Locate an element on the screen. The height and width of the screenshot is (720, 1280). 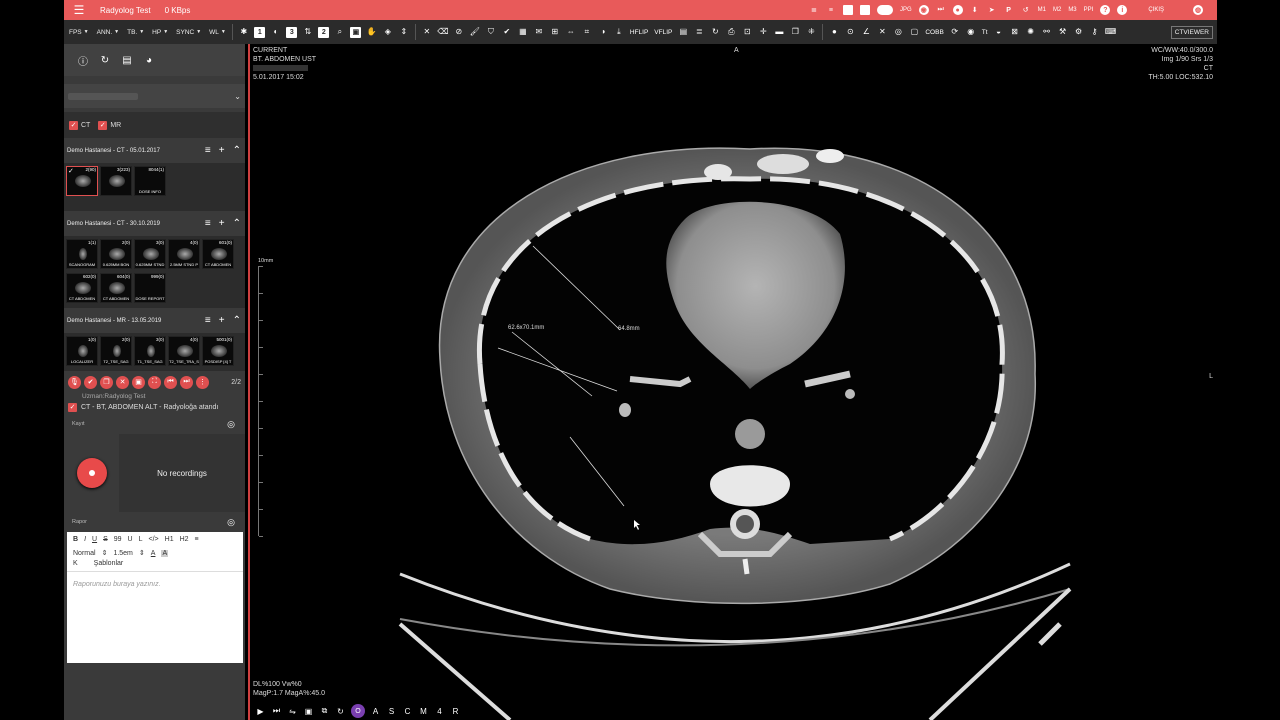
layout-3-icon: 3 is located at coordinates (292, 32).